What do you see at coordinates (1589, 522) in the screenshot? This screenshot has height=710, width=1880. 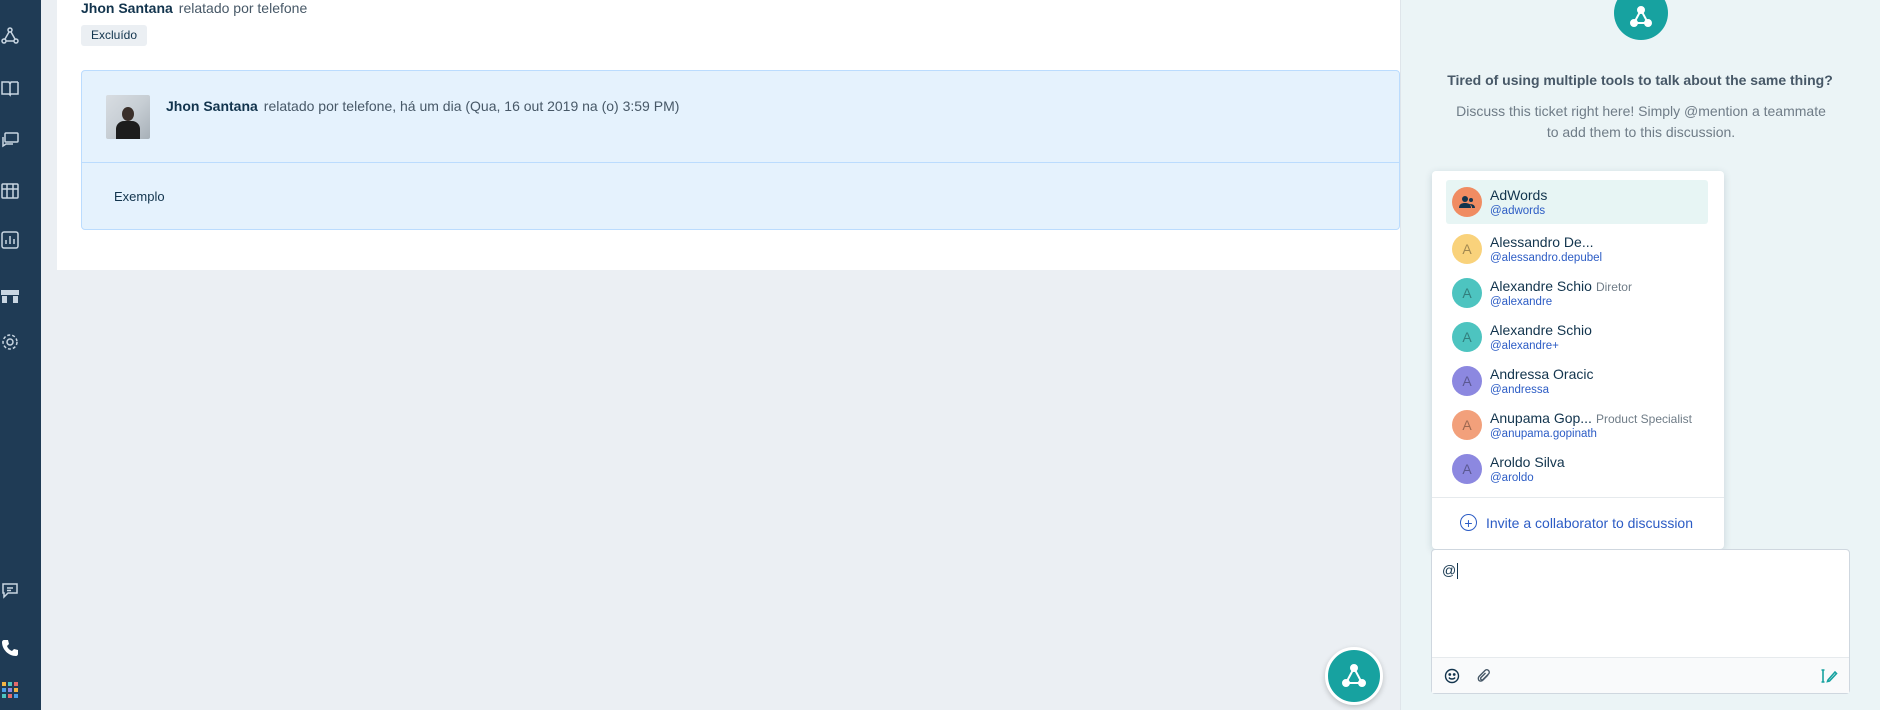 I see `invite-label: Invite a collaborator to discussion` at bounding box center [1589, 522].